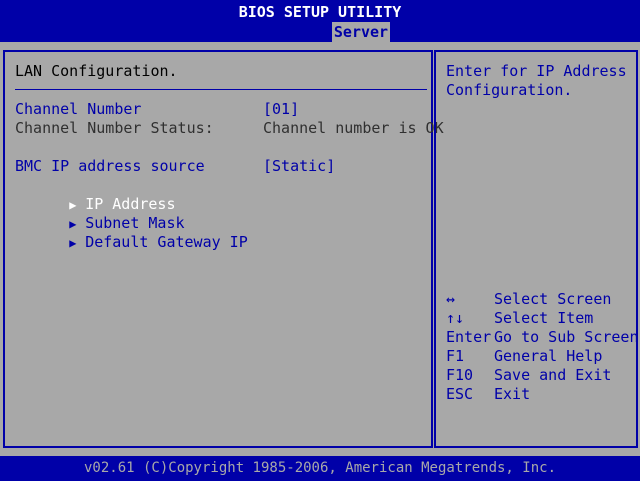 Image resolution: width=640 pixels, height=481 pixels. What do you see at coordinates (469, 337) in the screenshot?
I see `key-enter: Enter` at bounding box center [469, 337].